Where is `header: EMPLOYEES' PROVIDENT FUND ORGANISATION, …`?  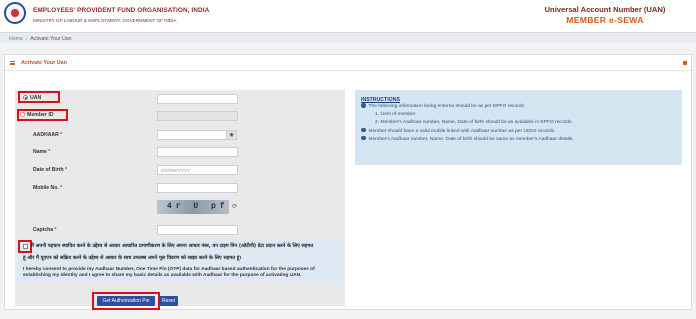 header: EMPLOYEES' PROVIDENT FUND ORGANISATION, … is located at coordinates (348, 16).